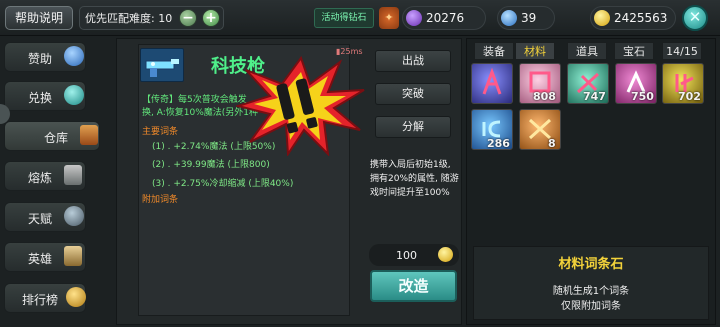 Image resolution: width=720 pixels, height=327 pixels. Describe the element at coordinates (40, 59) in the screenshot. I see `sidebar-label-sponsor: 赞助` at that location.